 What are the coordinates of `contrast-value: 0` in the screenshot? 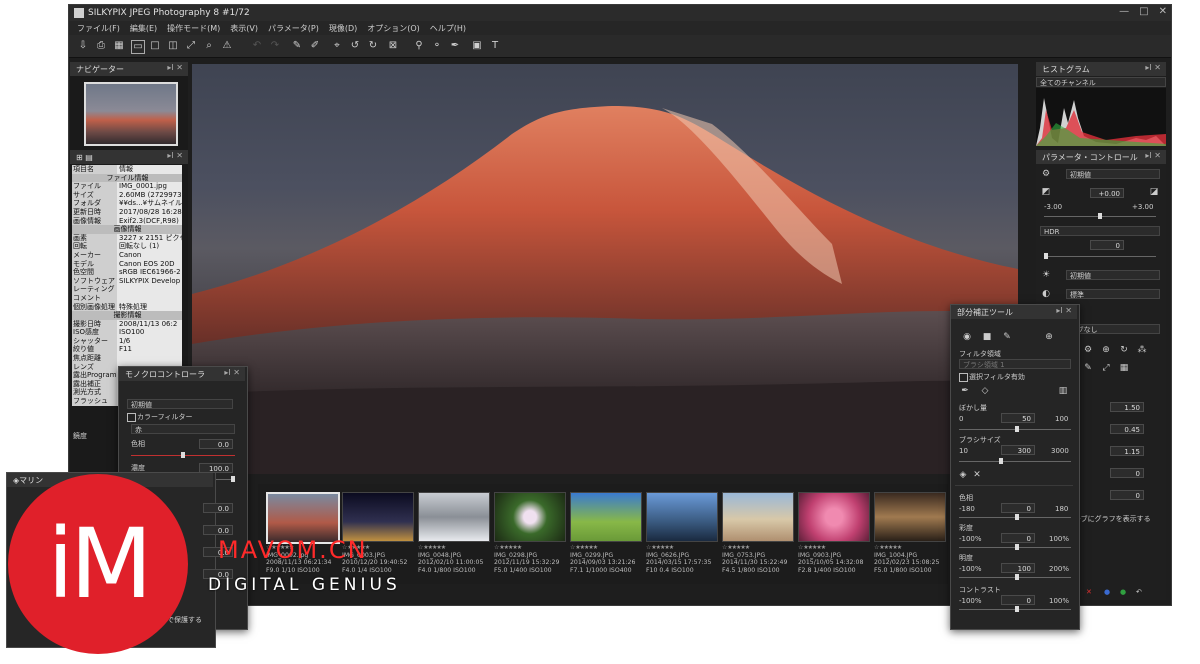 It's located at (1018, 600).